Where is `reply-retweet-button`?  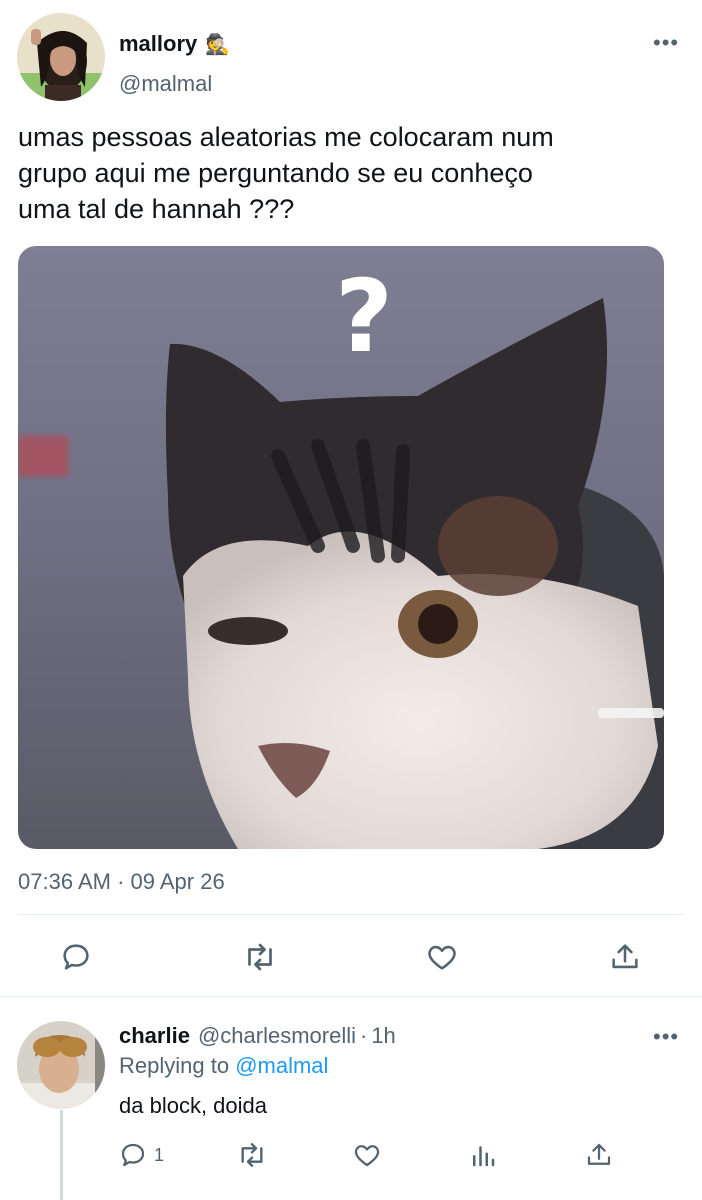 reply-retweet-button is located at coordinates (252, 1155).